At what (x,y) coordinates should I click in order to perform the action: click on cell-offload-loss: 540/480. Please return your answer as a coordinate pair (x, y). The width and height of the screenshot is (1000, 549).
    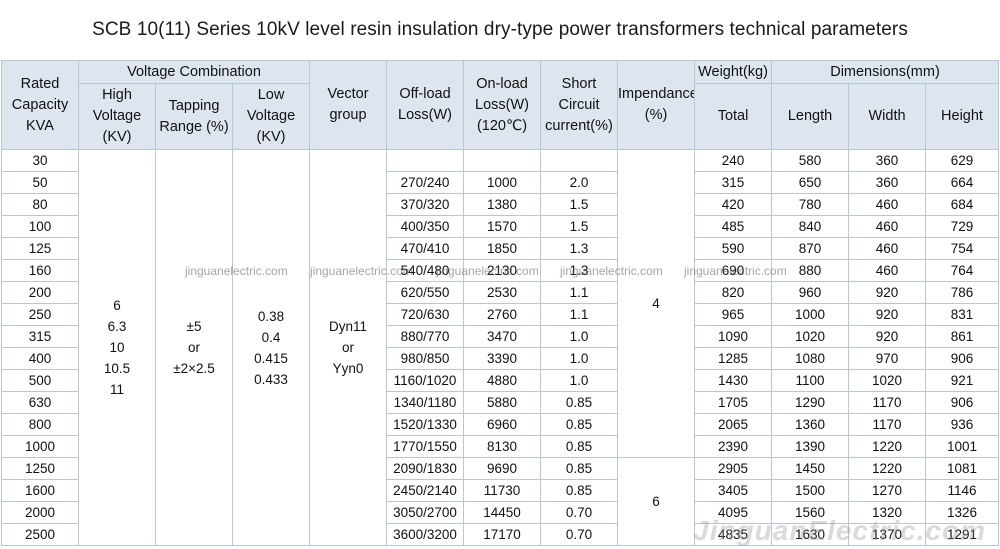
    Looking at the image, I should click on (425, 270).